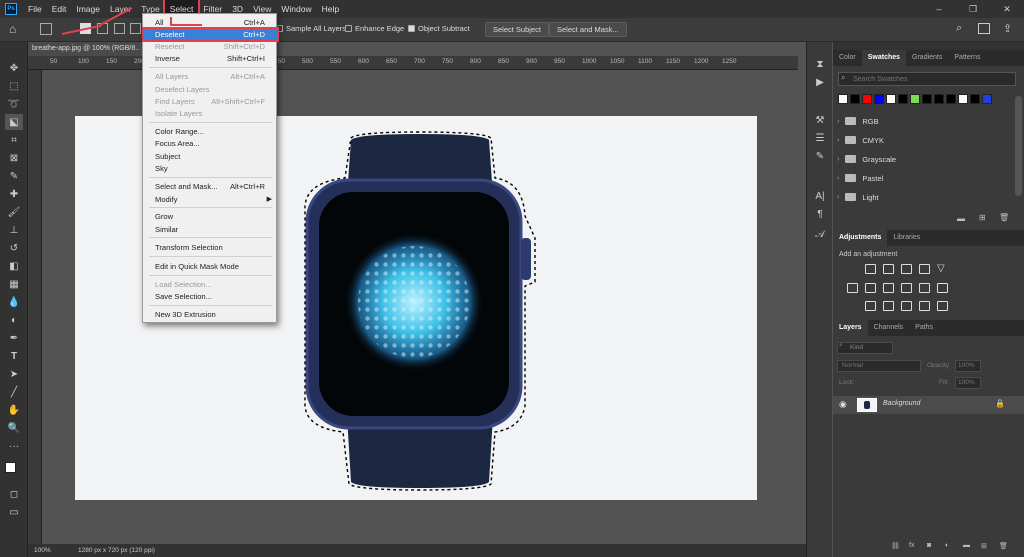 Image resolution: width=1024 pixels, height=557 pixels. Describe the element at coordinates (14, 158) in the screenshot. I see `frame-tool-icon: ⊠` at that location.